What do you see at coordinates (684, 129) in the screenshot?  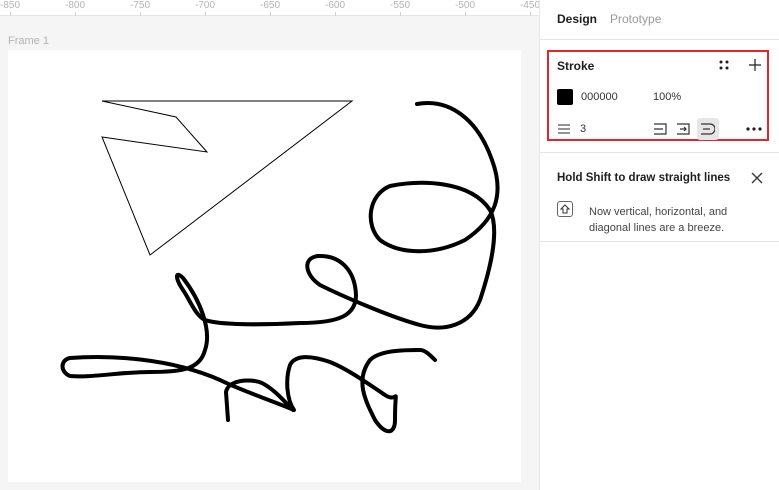 I see `stroke-center-icon` at bounding box center [684, 129].